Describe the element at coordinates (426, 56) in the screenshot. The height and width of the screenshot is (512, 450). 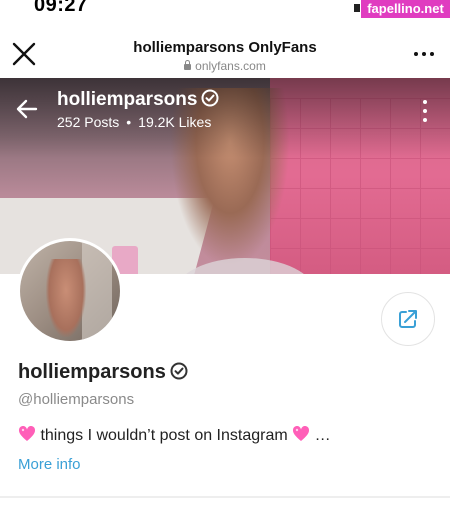
I see `more-horizontal-icon` at that location.